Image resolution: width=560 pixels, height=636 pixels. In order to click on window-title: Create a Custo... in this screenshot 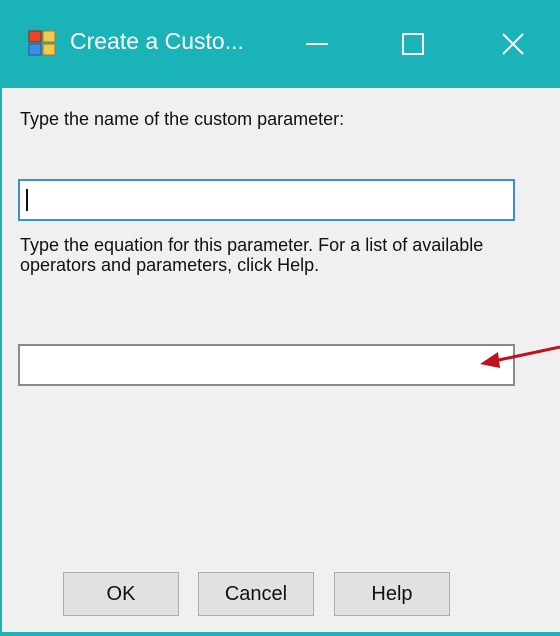, I will do `click(157, 41)`.